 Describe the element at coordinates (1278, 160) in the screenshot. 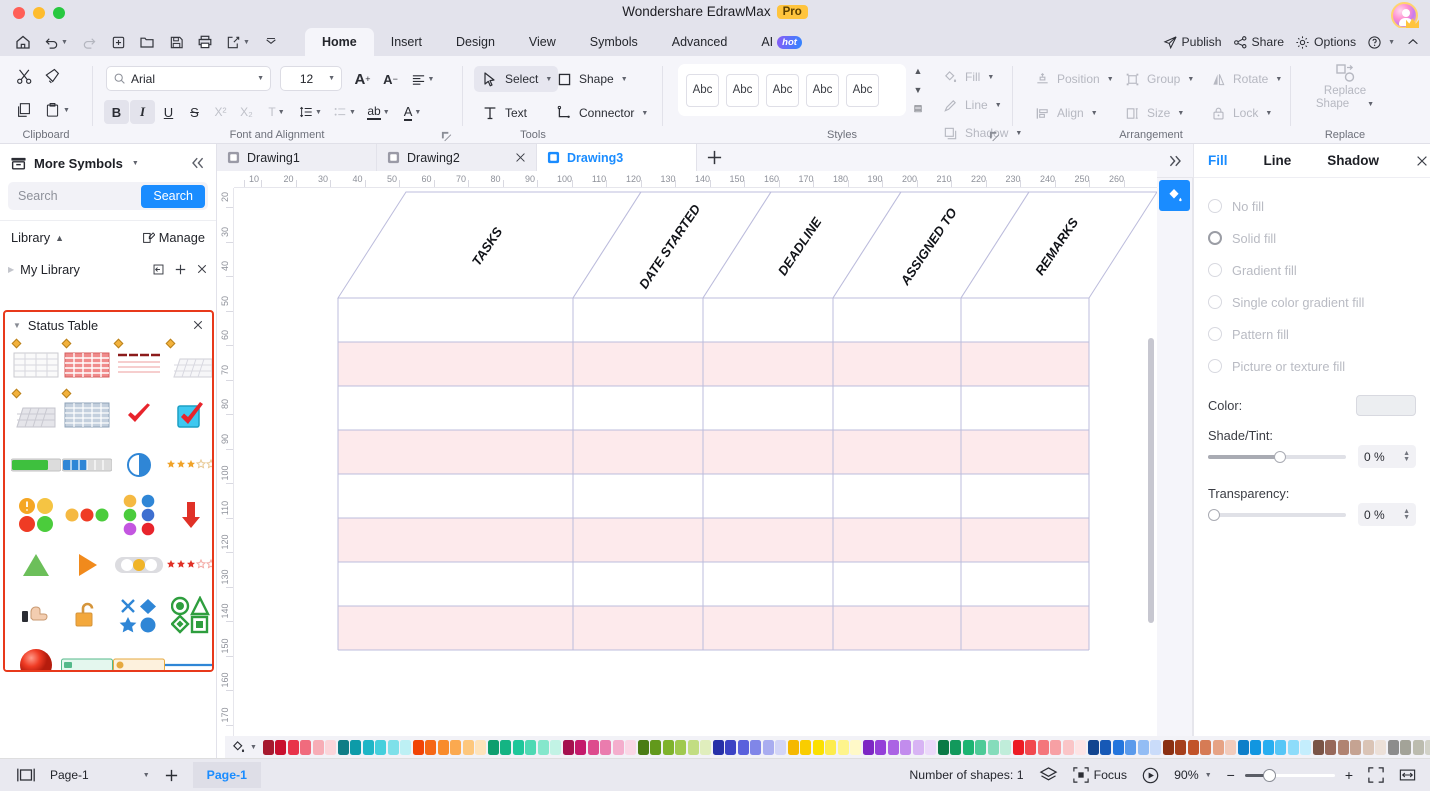

I see `tab-line: Line` at that location.